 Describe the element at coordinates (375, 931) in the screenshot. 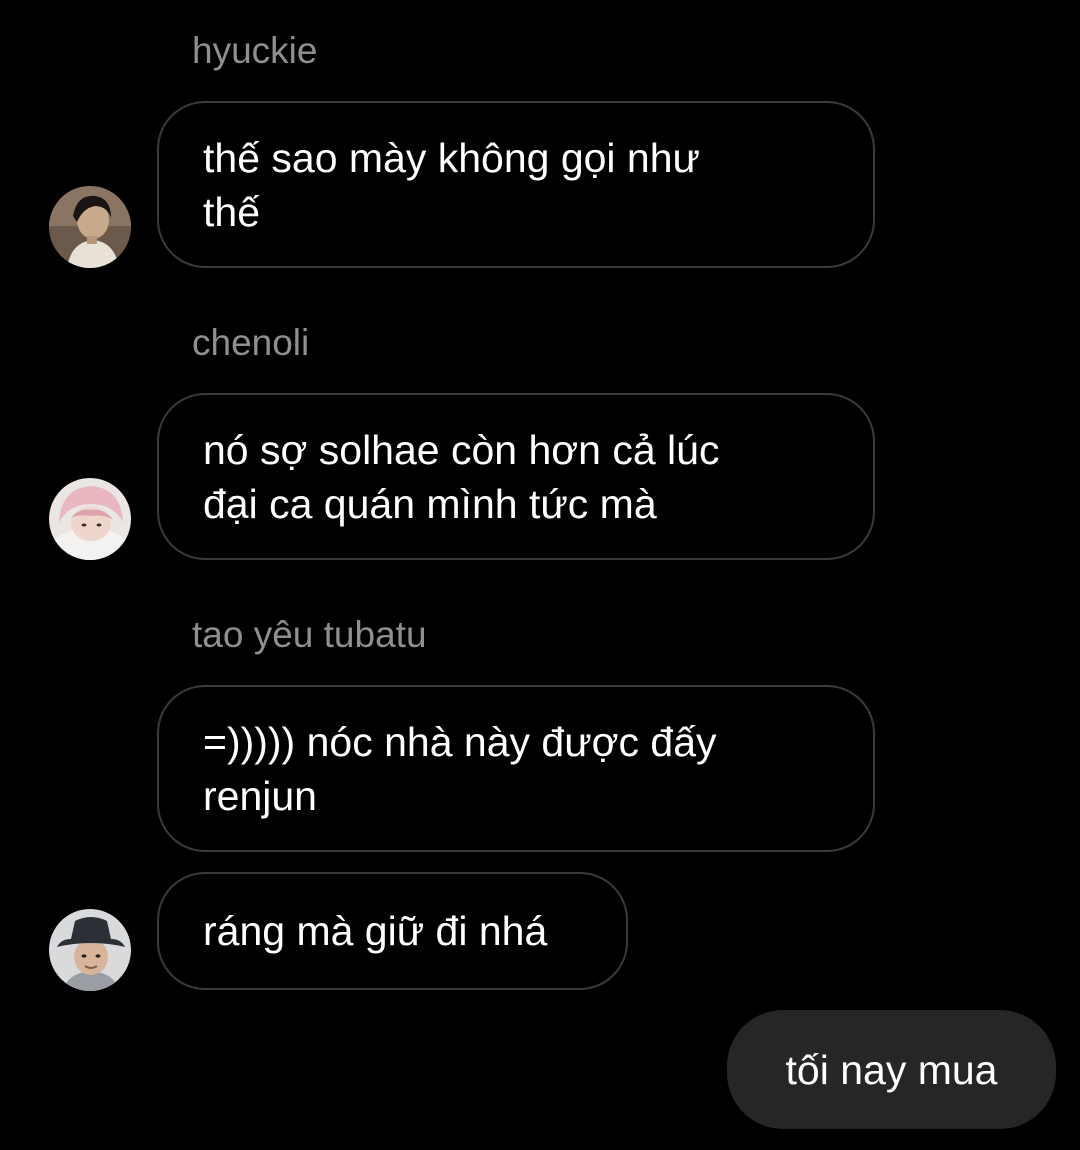

I see `message-text: ráng mà giữ đi nhá` at that location.